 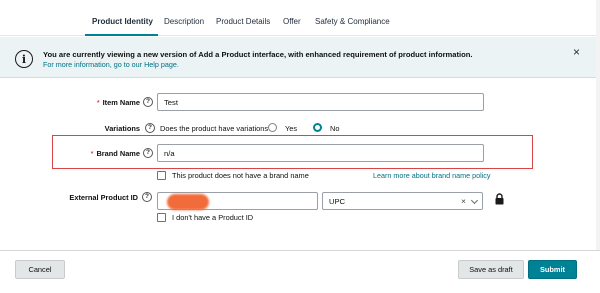 I want to click on external-id-help-icon: ?, so click(x=147, y=197).